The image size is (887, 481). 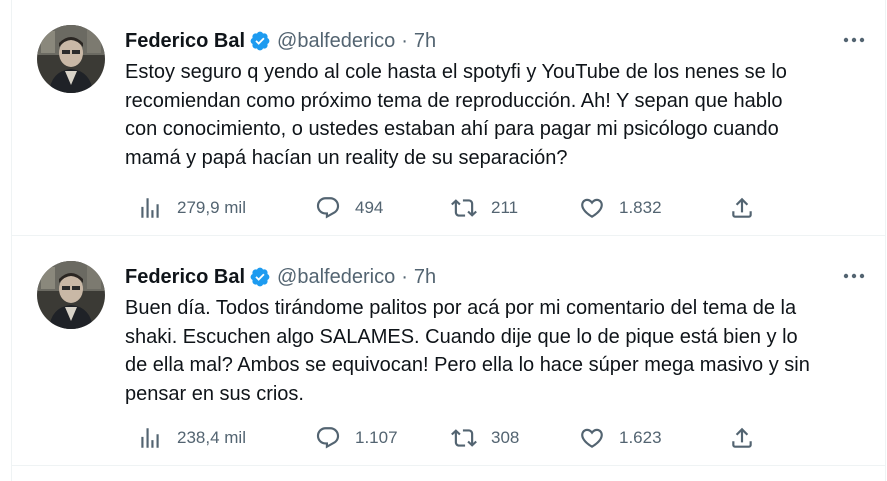 What do you see at coordinates (211, 207) in the screenshot?
I see `views-count: 279,9 mil` at bounding box center [211, 207].